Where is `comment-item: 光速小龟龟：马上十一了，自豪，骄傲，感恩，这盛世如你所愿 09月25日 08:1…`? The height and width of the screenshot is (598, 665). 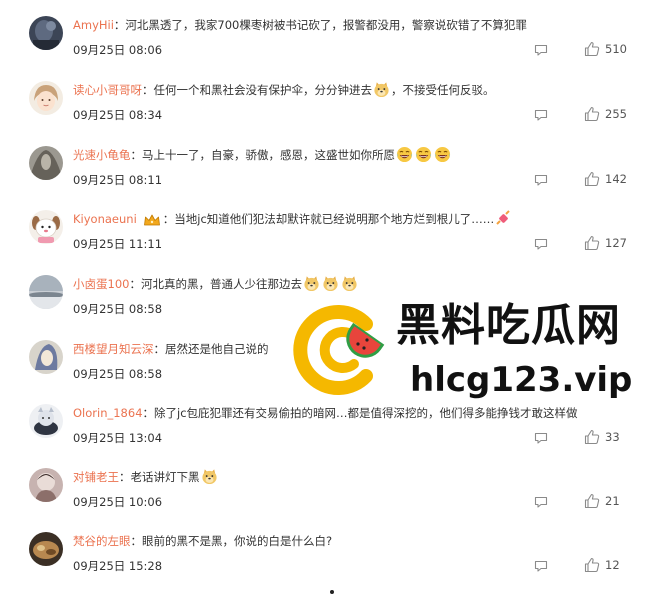 comment-item: 光速小龟龟：马上十一了，自豪，骄傲，感恩，这盛世如你所愿 09月25日 08:1… is located at coordinates (332, 178).